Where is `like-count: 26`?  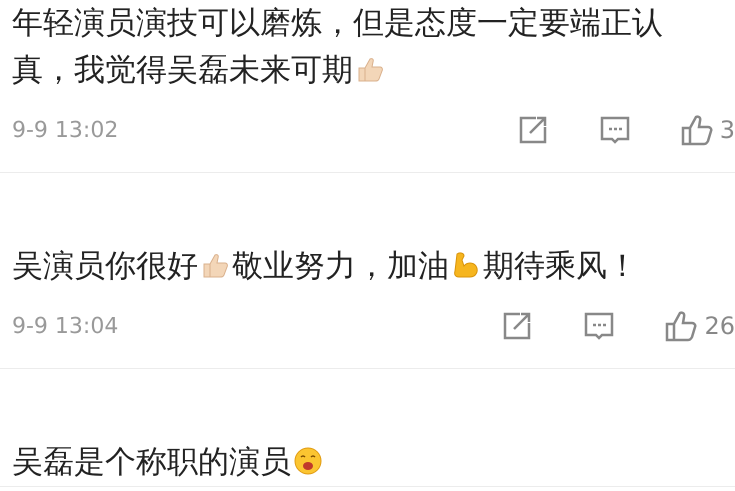
like-count: 26 is located at coordinates (719, 326).